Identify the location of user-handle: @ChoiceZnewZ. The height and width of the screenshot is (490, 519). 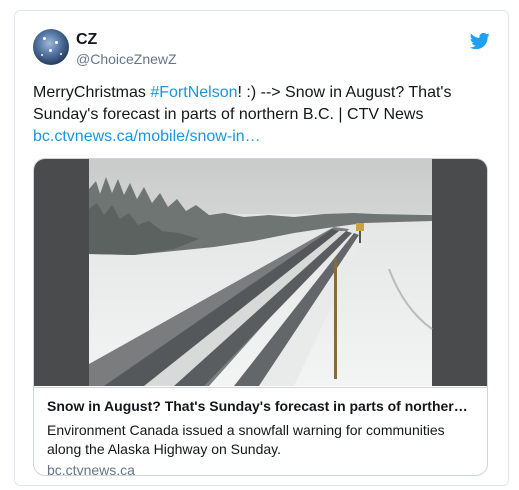
(126, 59).